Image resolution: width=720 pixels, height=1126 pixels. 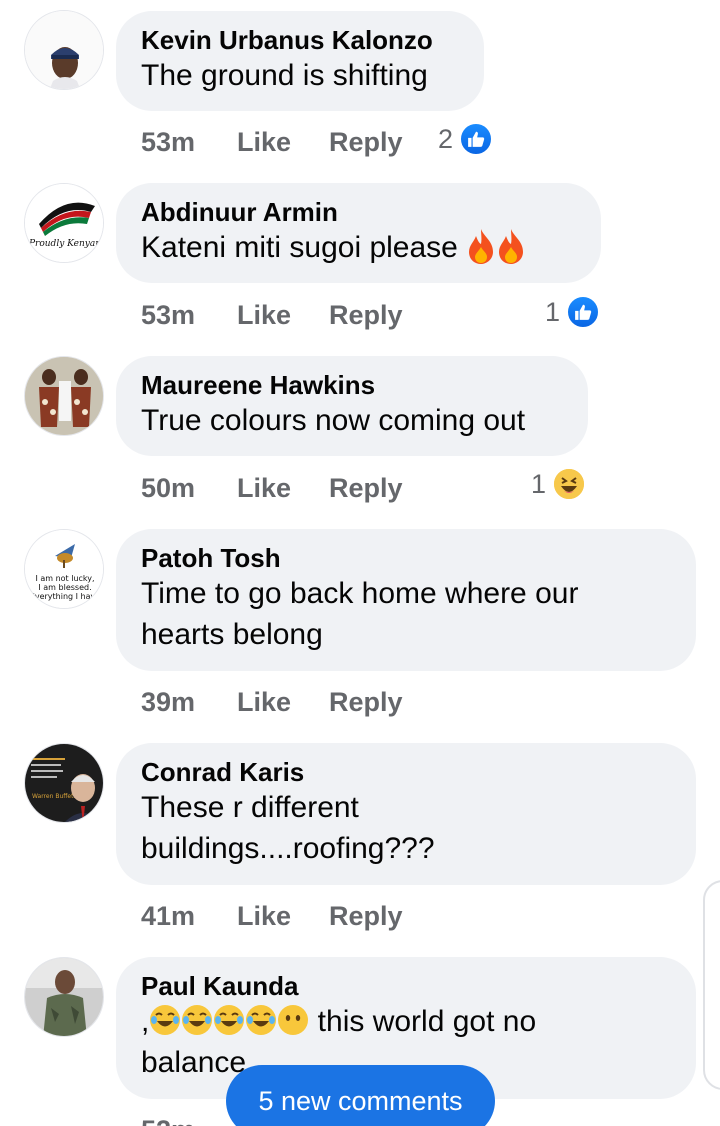 What do you see at coordinates (352, 385) in the screenshot?
I see `commenter-name: Maureene Hawkins` at bounding box center [352, 385].